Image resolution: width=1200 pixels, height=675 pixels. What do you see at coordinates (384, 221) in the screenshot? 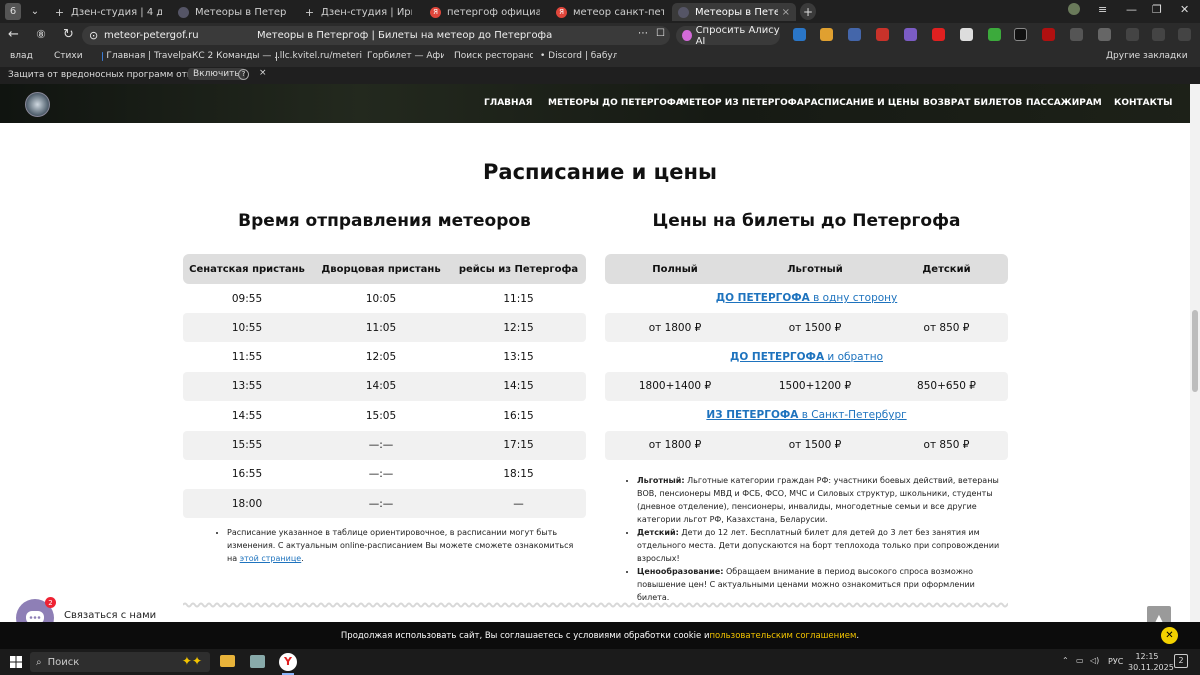
I see `schedule-title: Время отправления метеоров` at bounding box center [384, 221].